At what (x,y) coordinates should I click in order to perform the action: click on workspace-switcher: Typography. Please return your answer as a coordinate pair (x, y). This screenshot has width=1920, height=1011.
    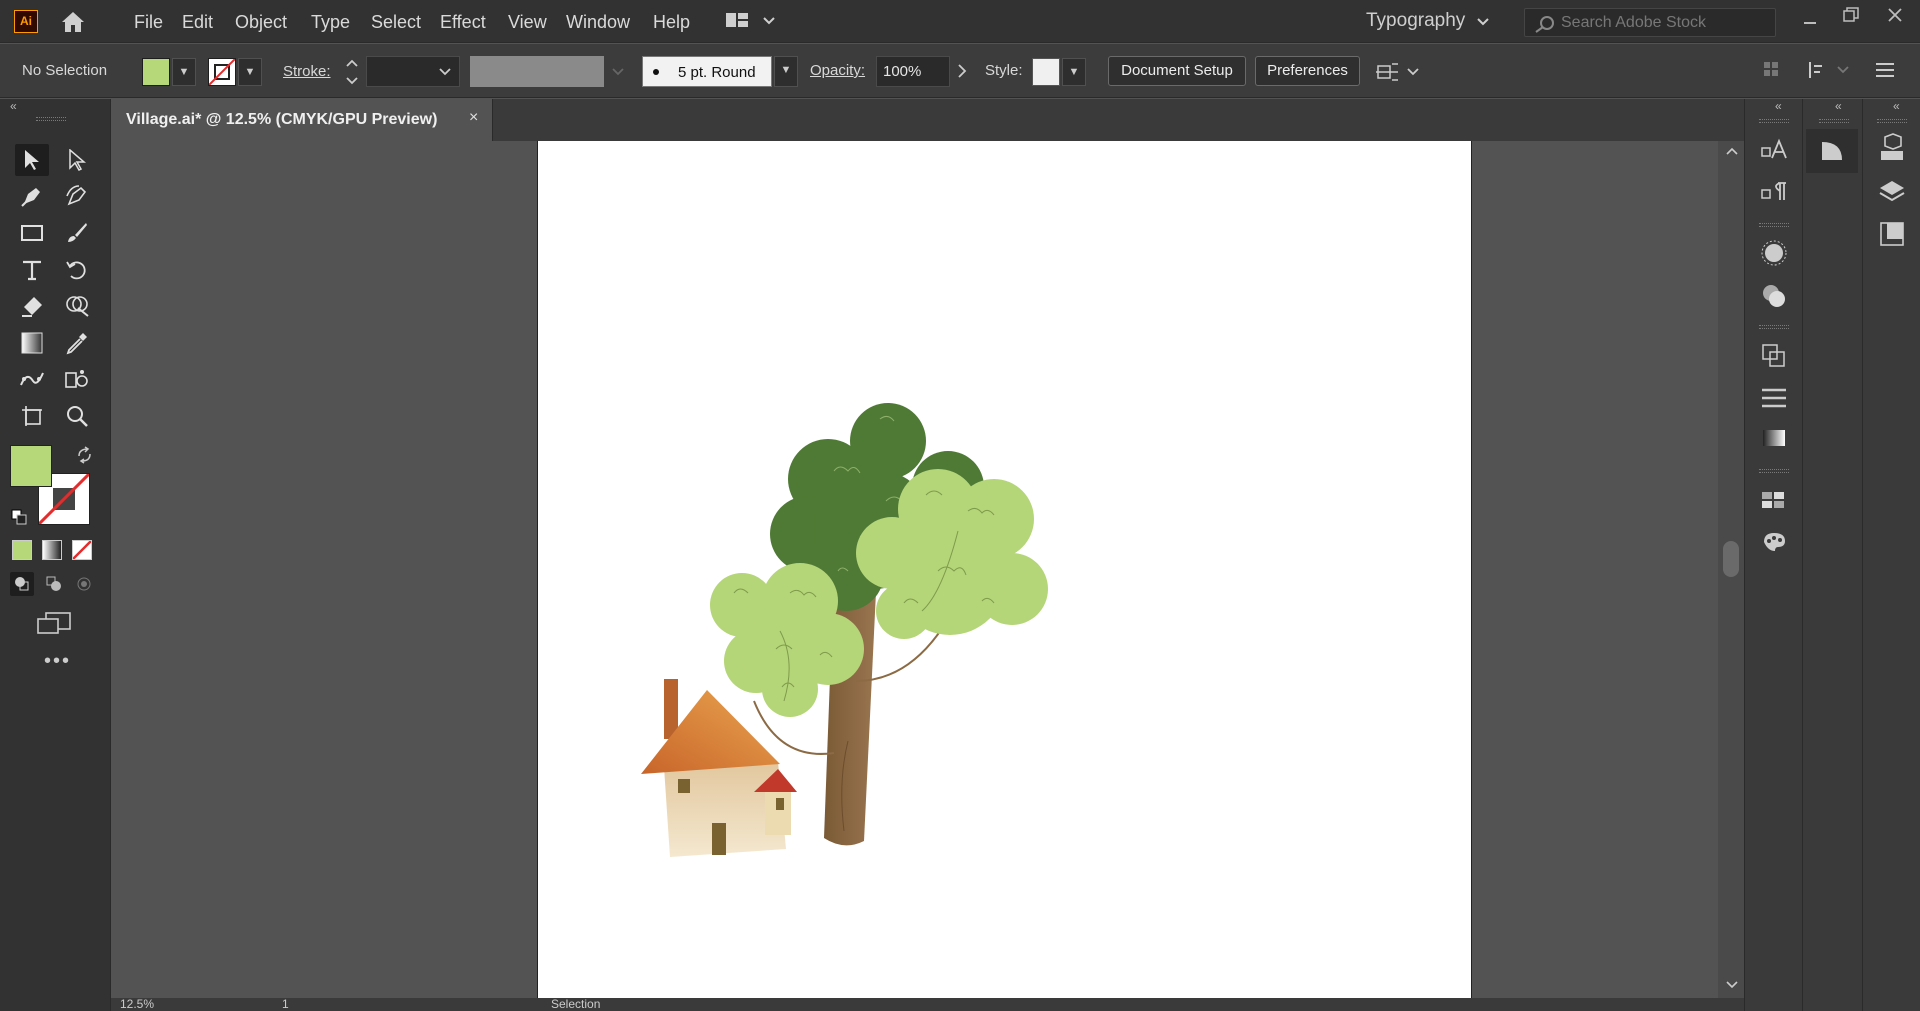
    Looking at the image, I should click on (1415, 21).